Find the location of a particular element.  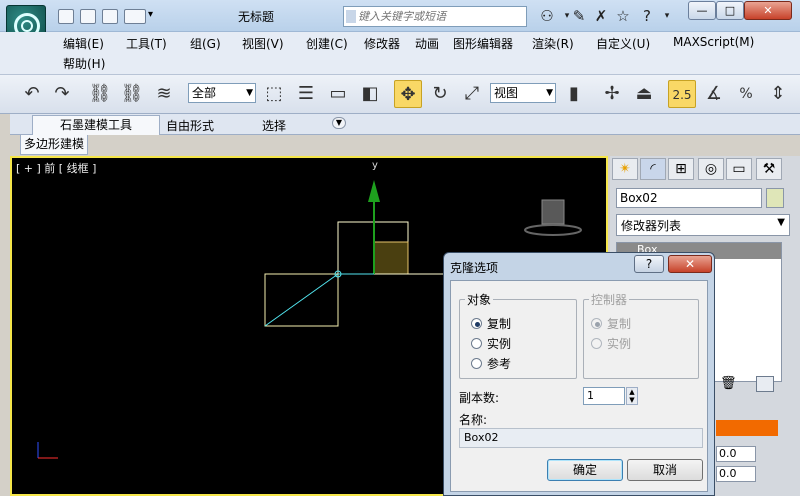

reference-coordinate-value: 视图 is located at coordinates (506, 93).